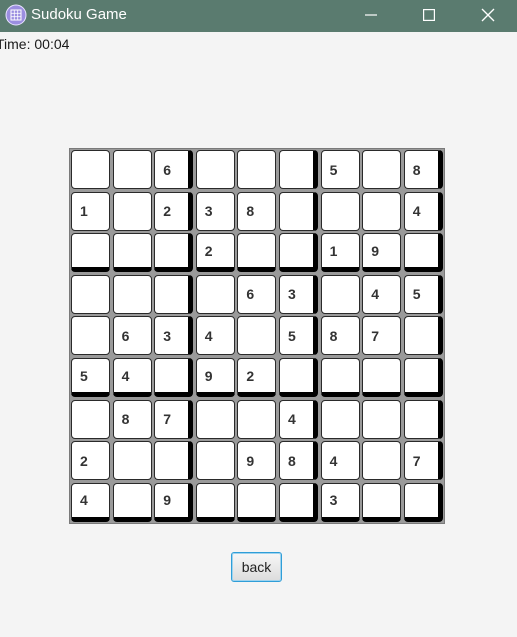  I want to click on minimize-button, so click(371, 15).